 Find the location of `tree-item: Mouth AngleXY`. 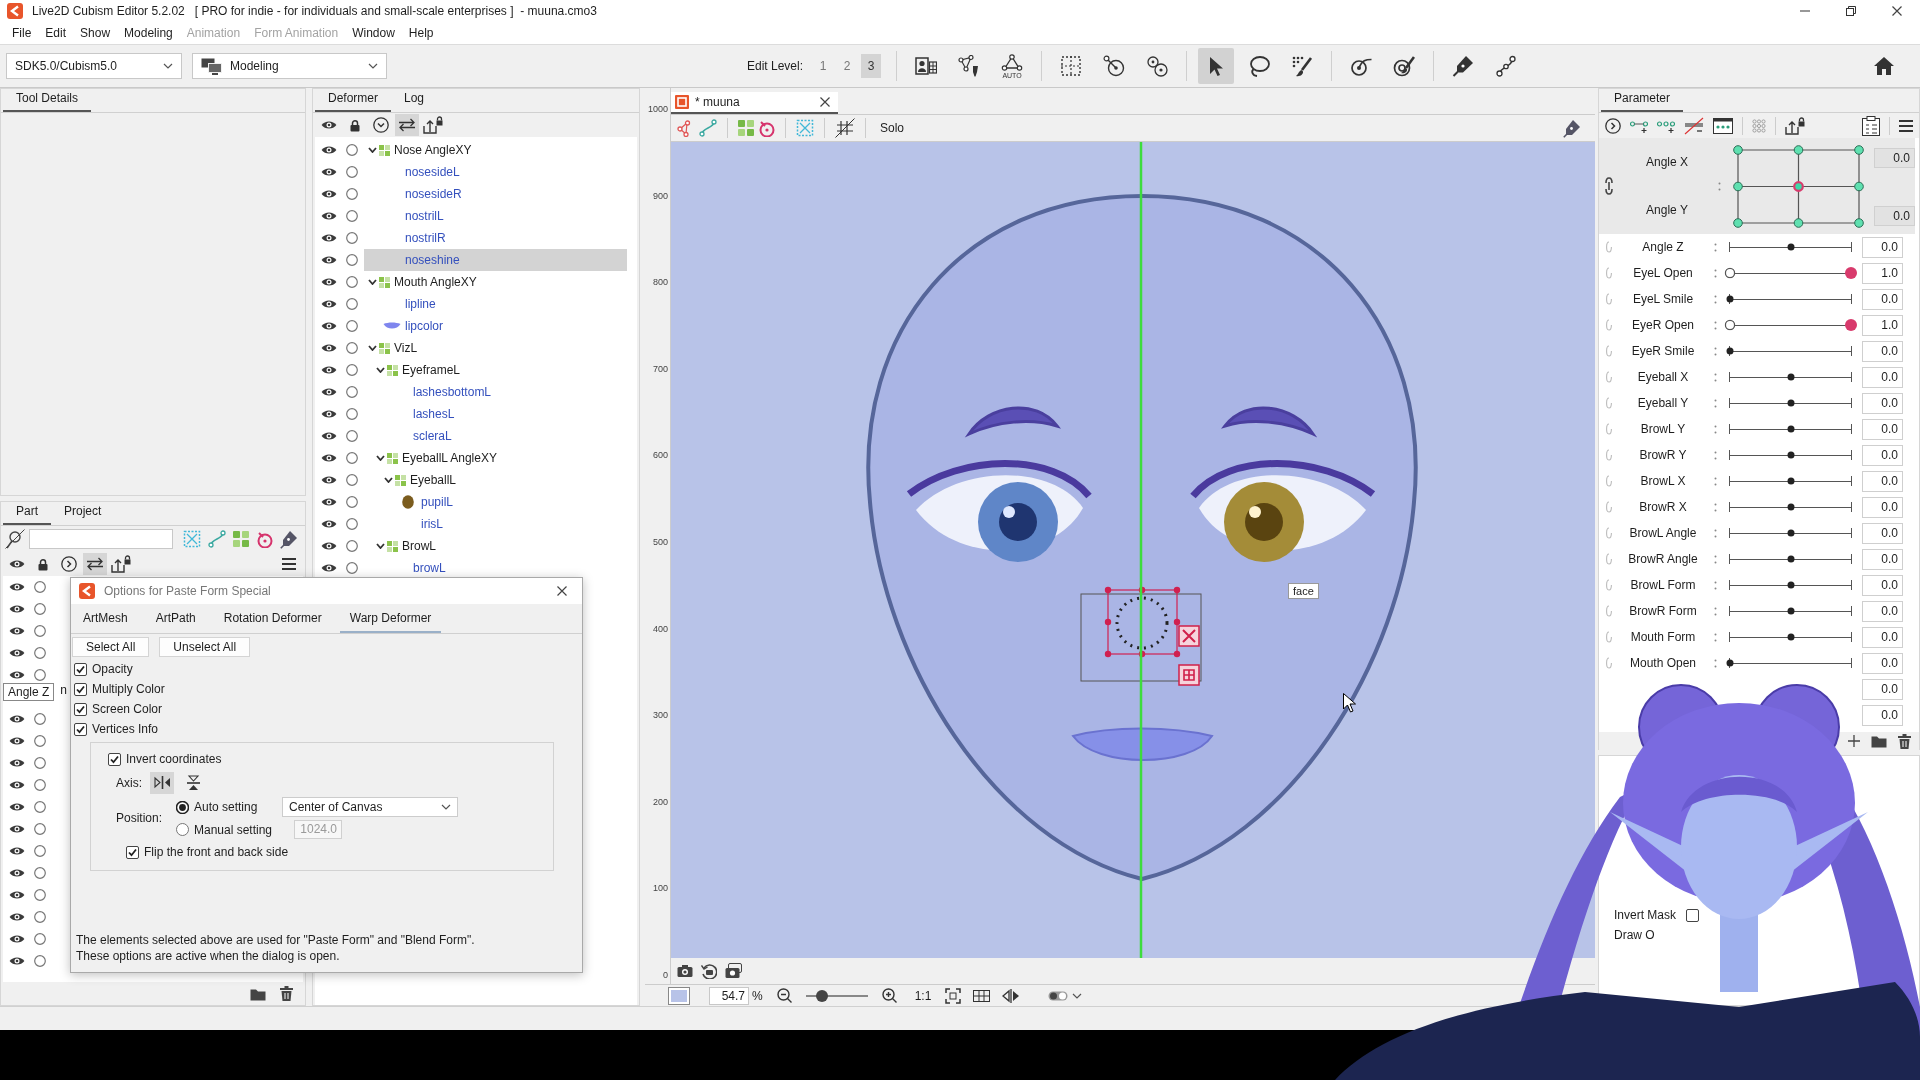

tree-item: Mouth AngleXY is located at coordinates (495, 282).